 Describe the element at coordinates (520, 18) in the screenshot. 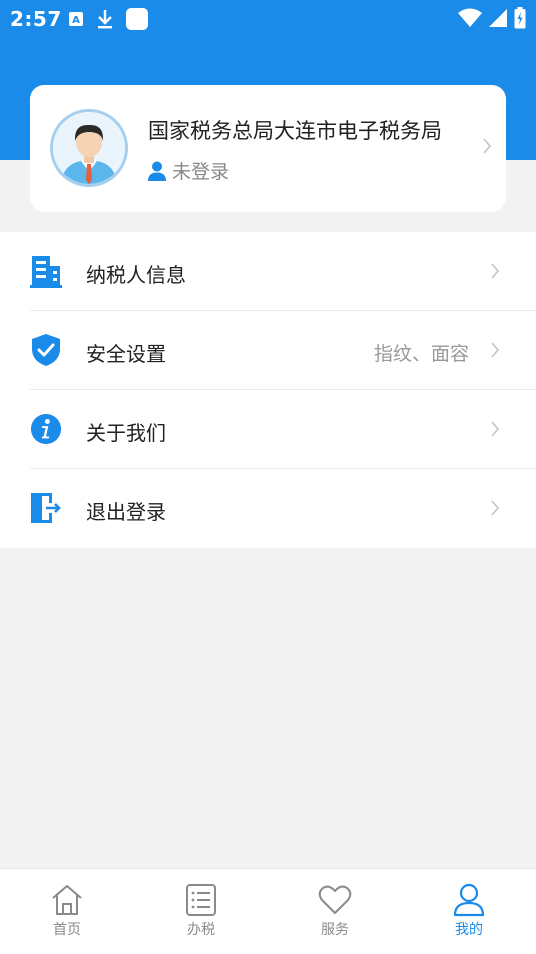

I see `battery-icon` at that location.